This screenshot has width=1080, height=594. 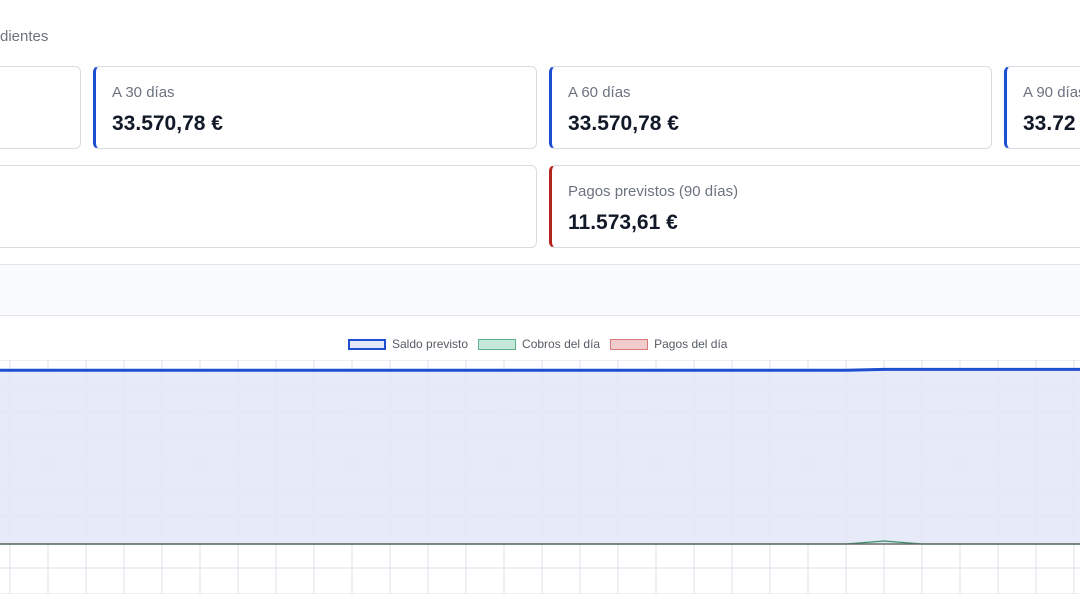 What do you see at coordinates (540, 290) in the screenshot?
I see `chart-toolbar-strip` at bounding box center [540, 290].